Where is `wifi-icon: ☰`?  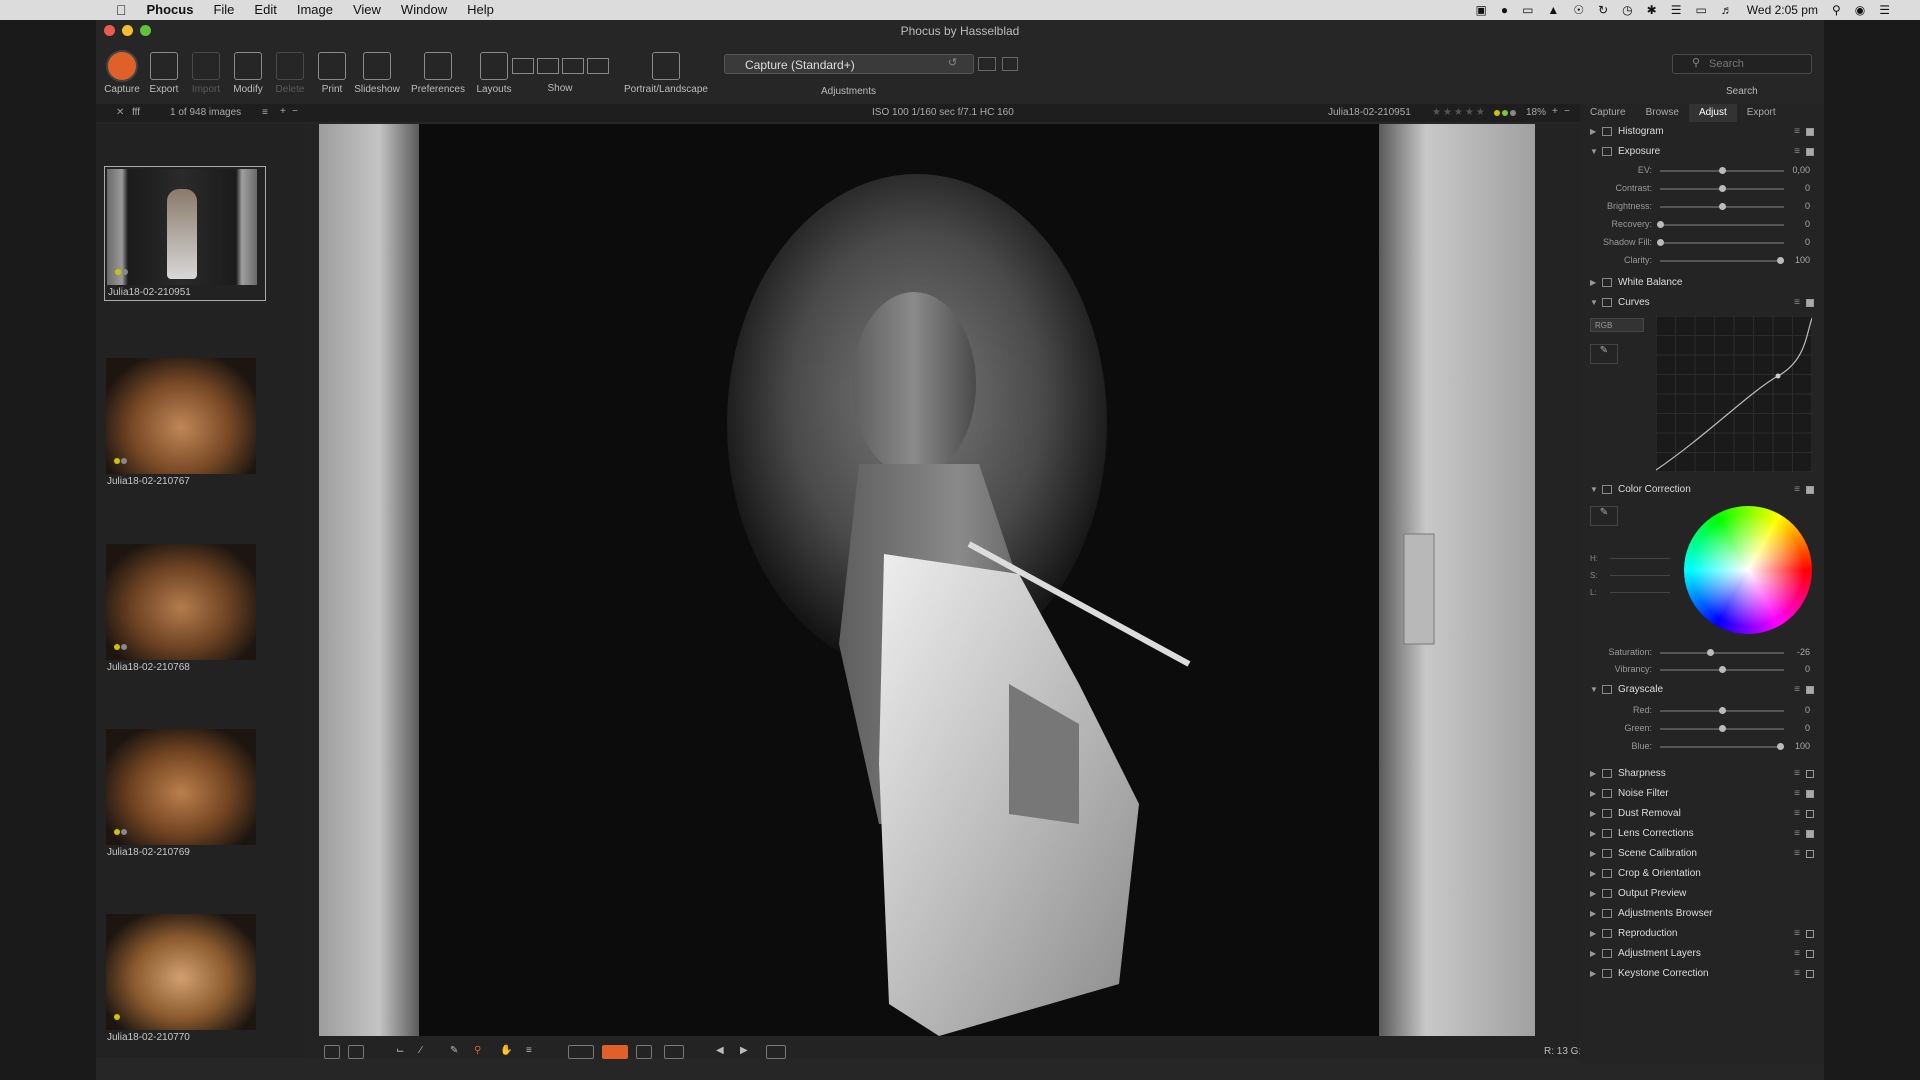
wifi-icon: ☰ is located at coordinates (1676, 10).